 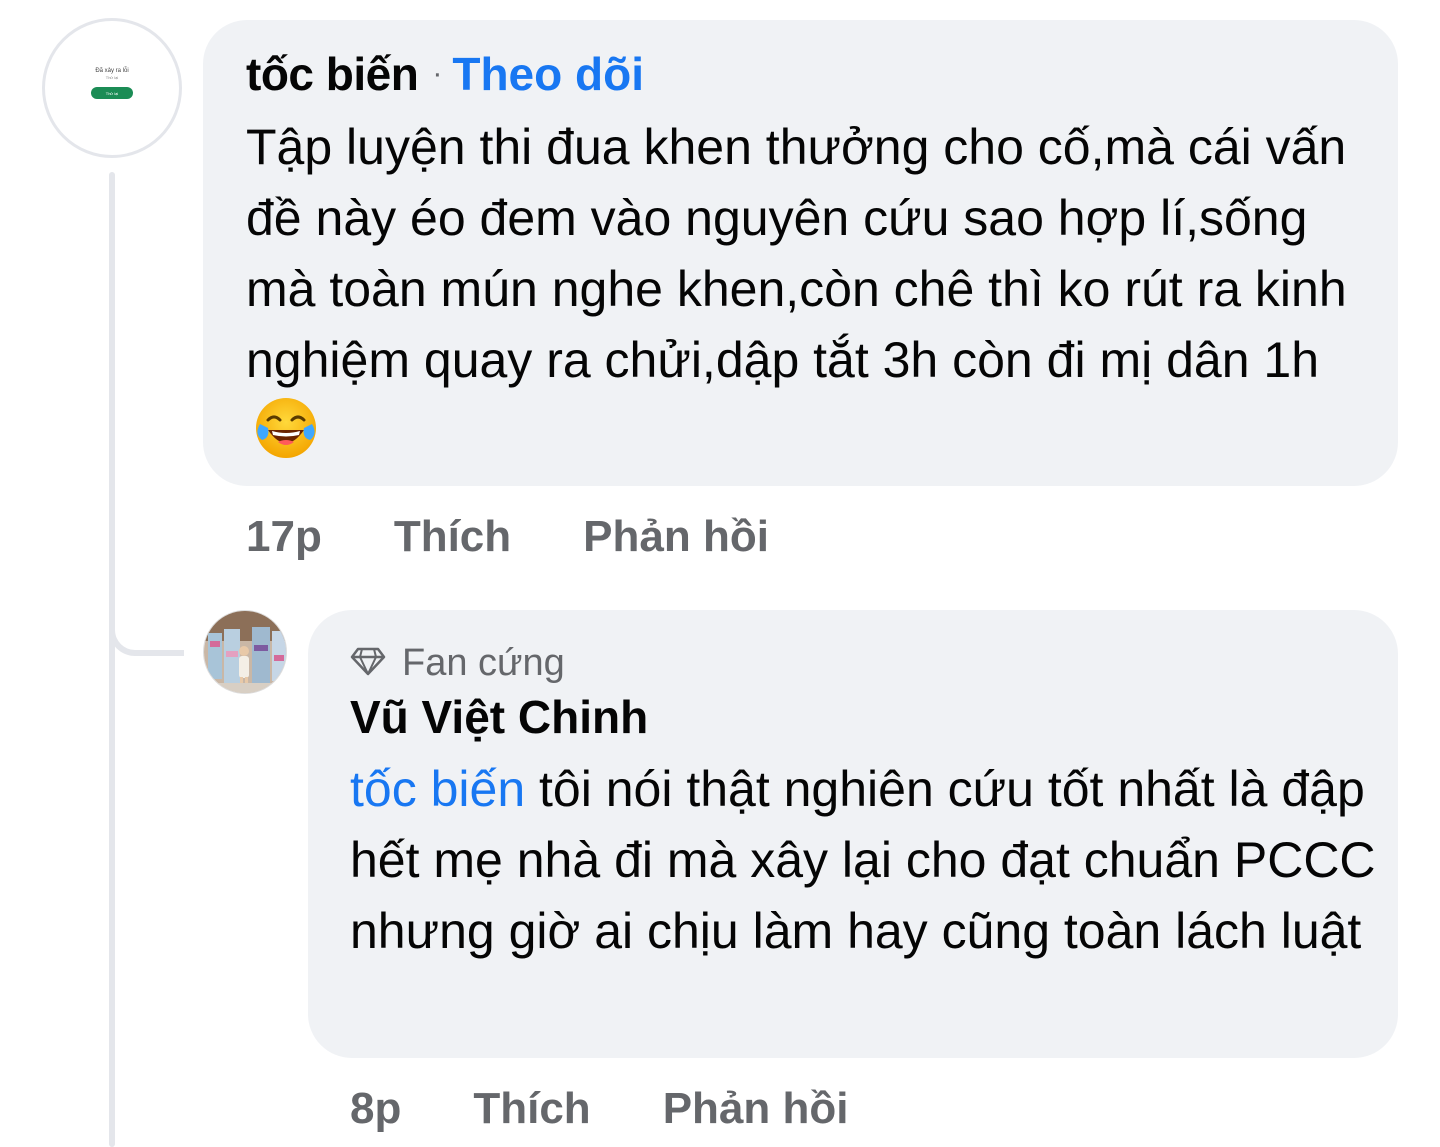 What do you see at coordinates (286, 428) in the screenshot?
I see `face-with-tears-of-joy-icon` at bounding box center [286, 428].